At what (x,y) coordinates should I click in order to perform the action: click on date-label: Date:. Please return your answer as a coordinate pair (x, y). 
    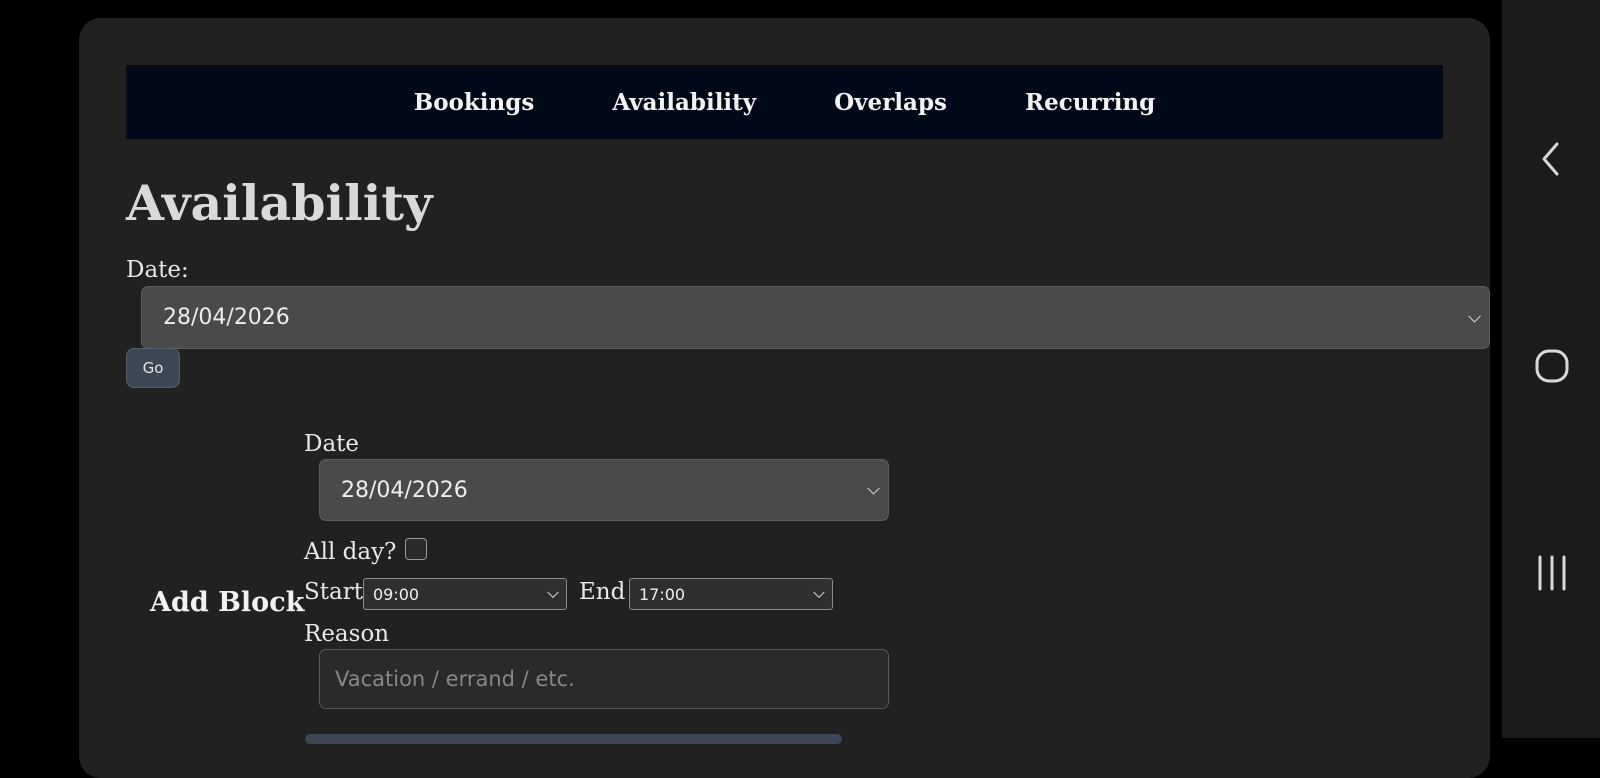
    Looking at the image, I should click on (157, 270).